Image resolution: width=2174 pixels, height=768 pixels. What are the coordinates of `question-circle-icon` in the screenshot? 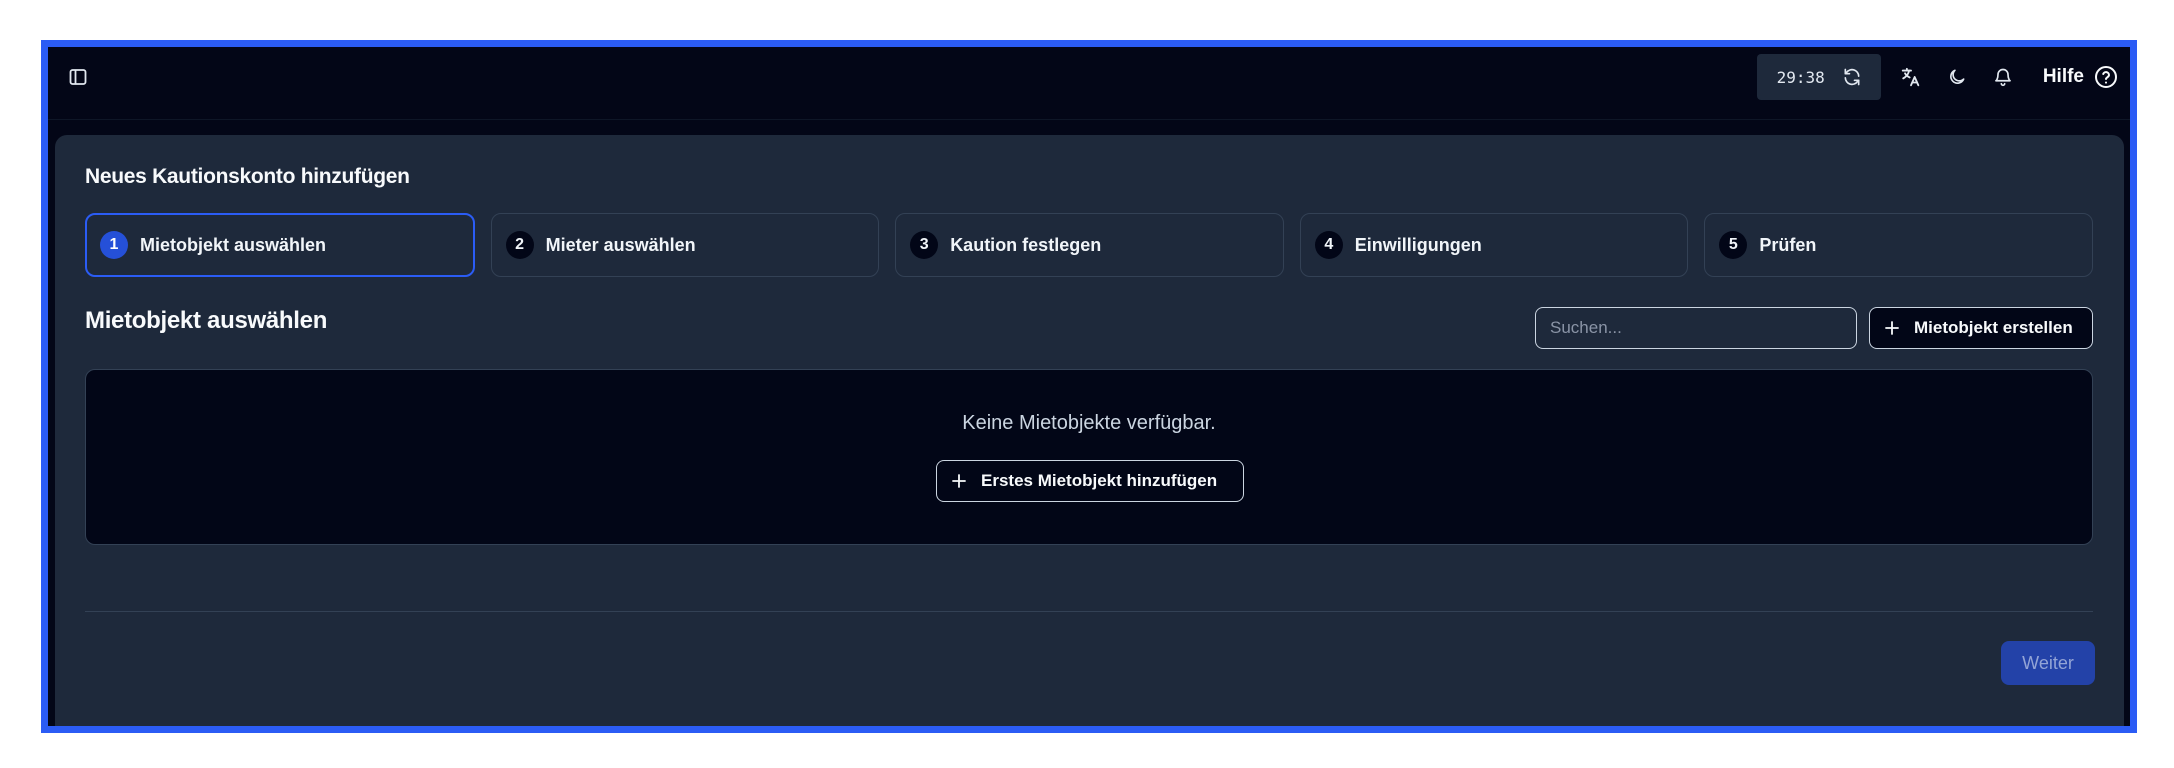 It's located at (2106, 77).